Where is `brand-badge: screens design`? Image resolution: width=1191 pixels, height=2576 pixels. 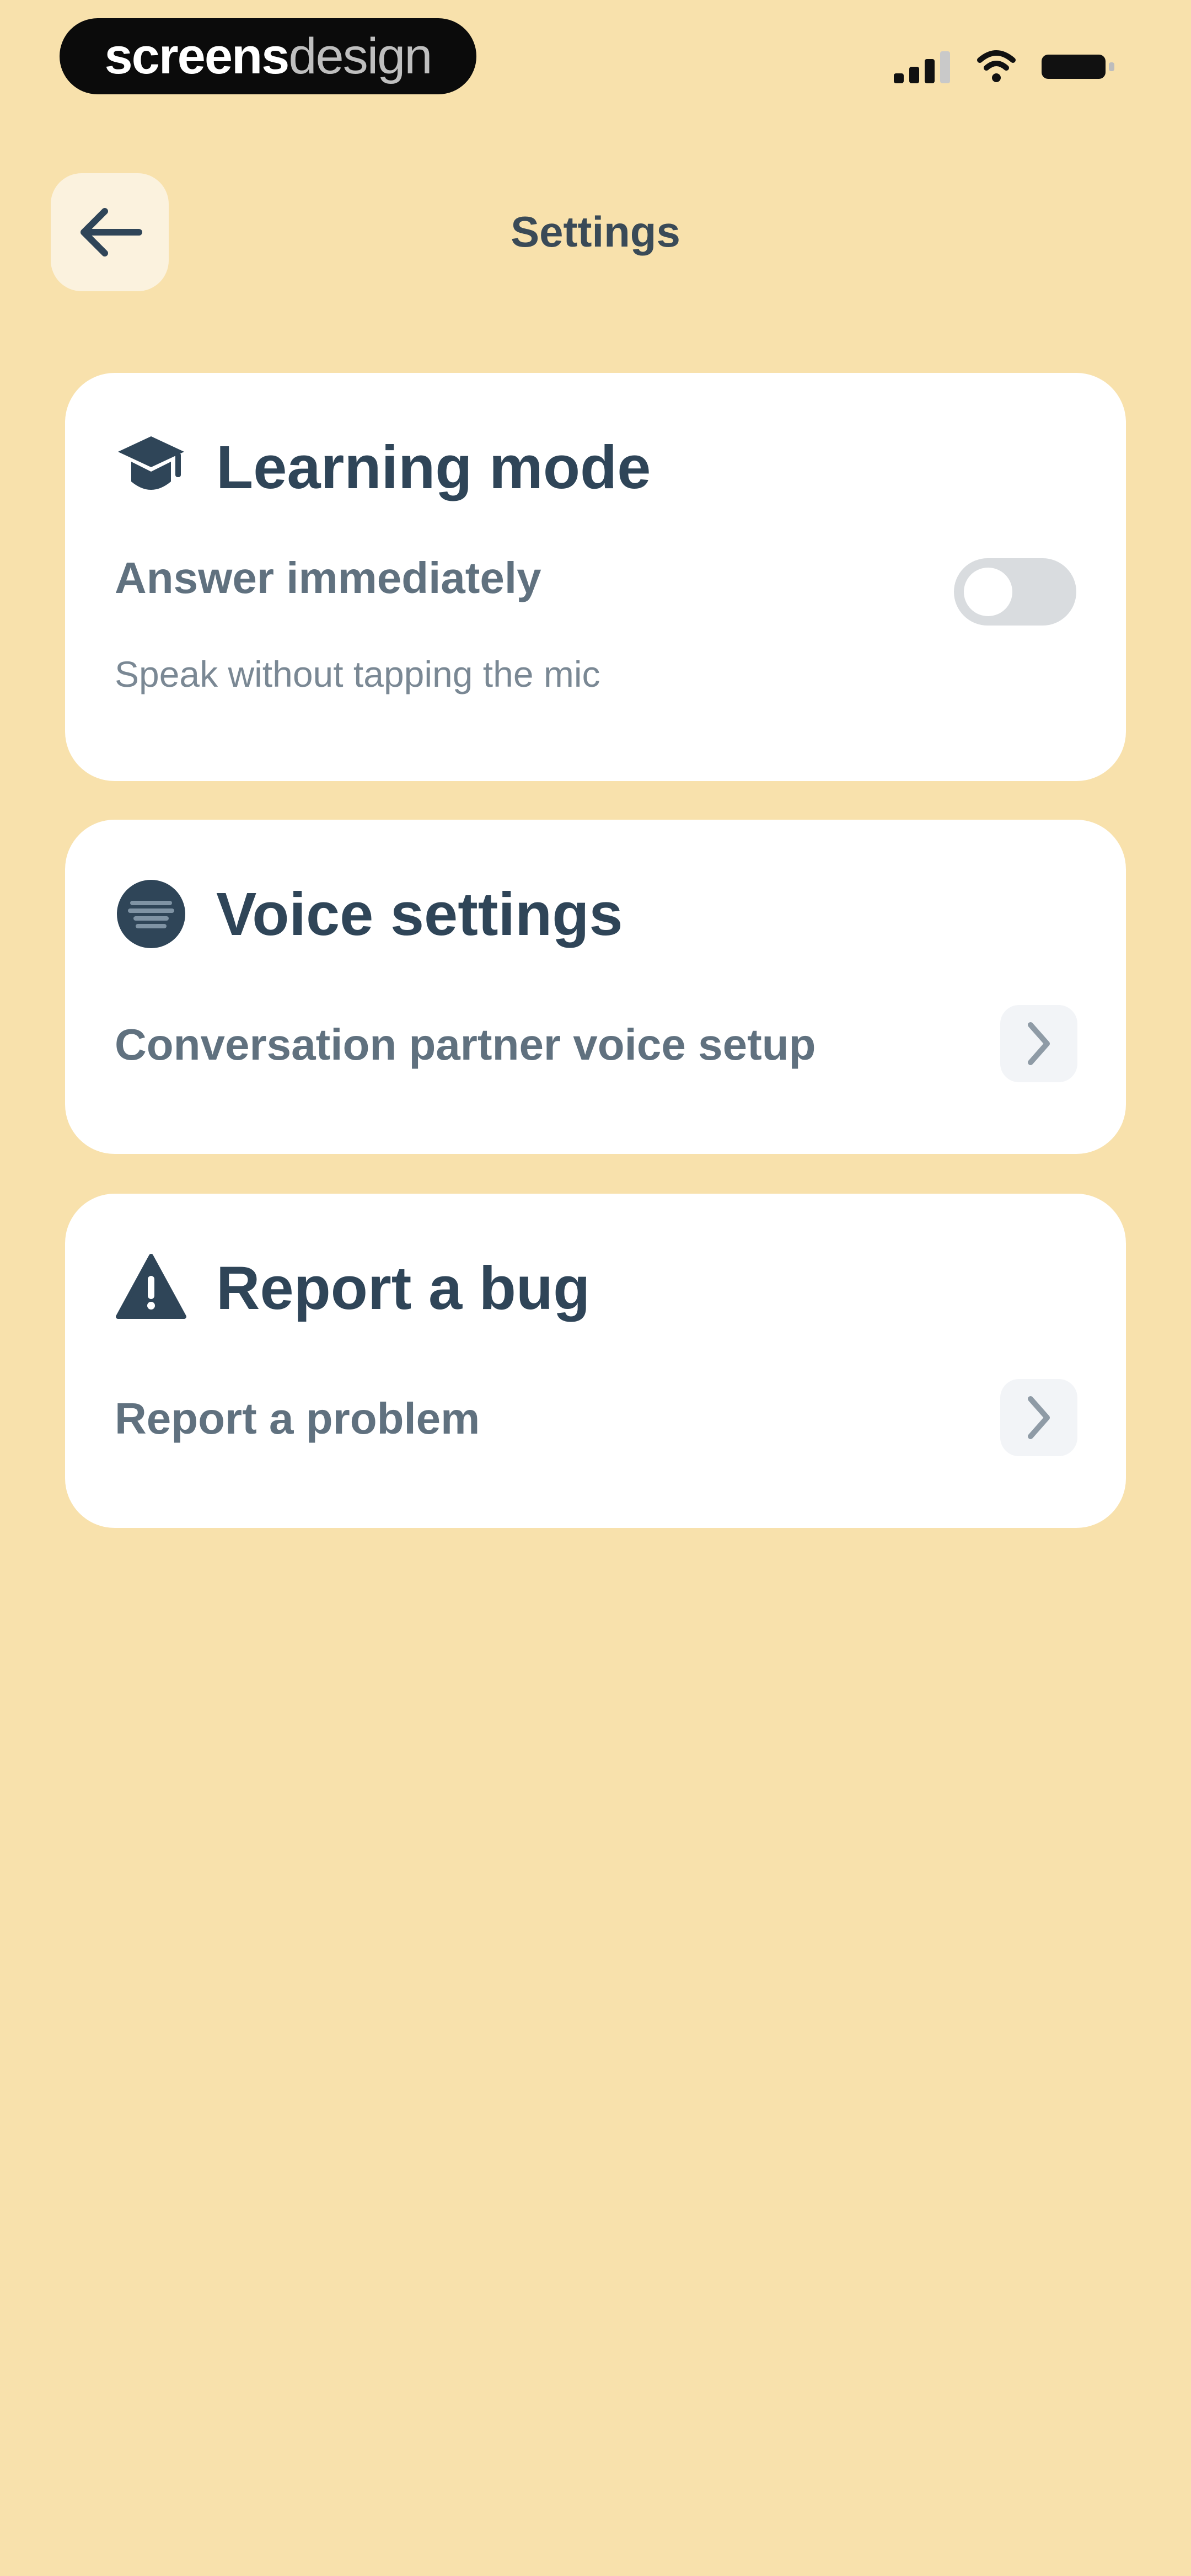
brand-badge: screens design is located at coordinates (268, 56).